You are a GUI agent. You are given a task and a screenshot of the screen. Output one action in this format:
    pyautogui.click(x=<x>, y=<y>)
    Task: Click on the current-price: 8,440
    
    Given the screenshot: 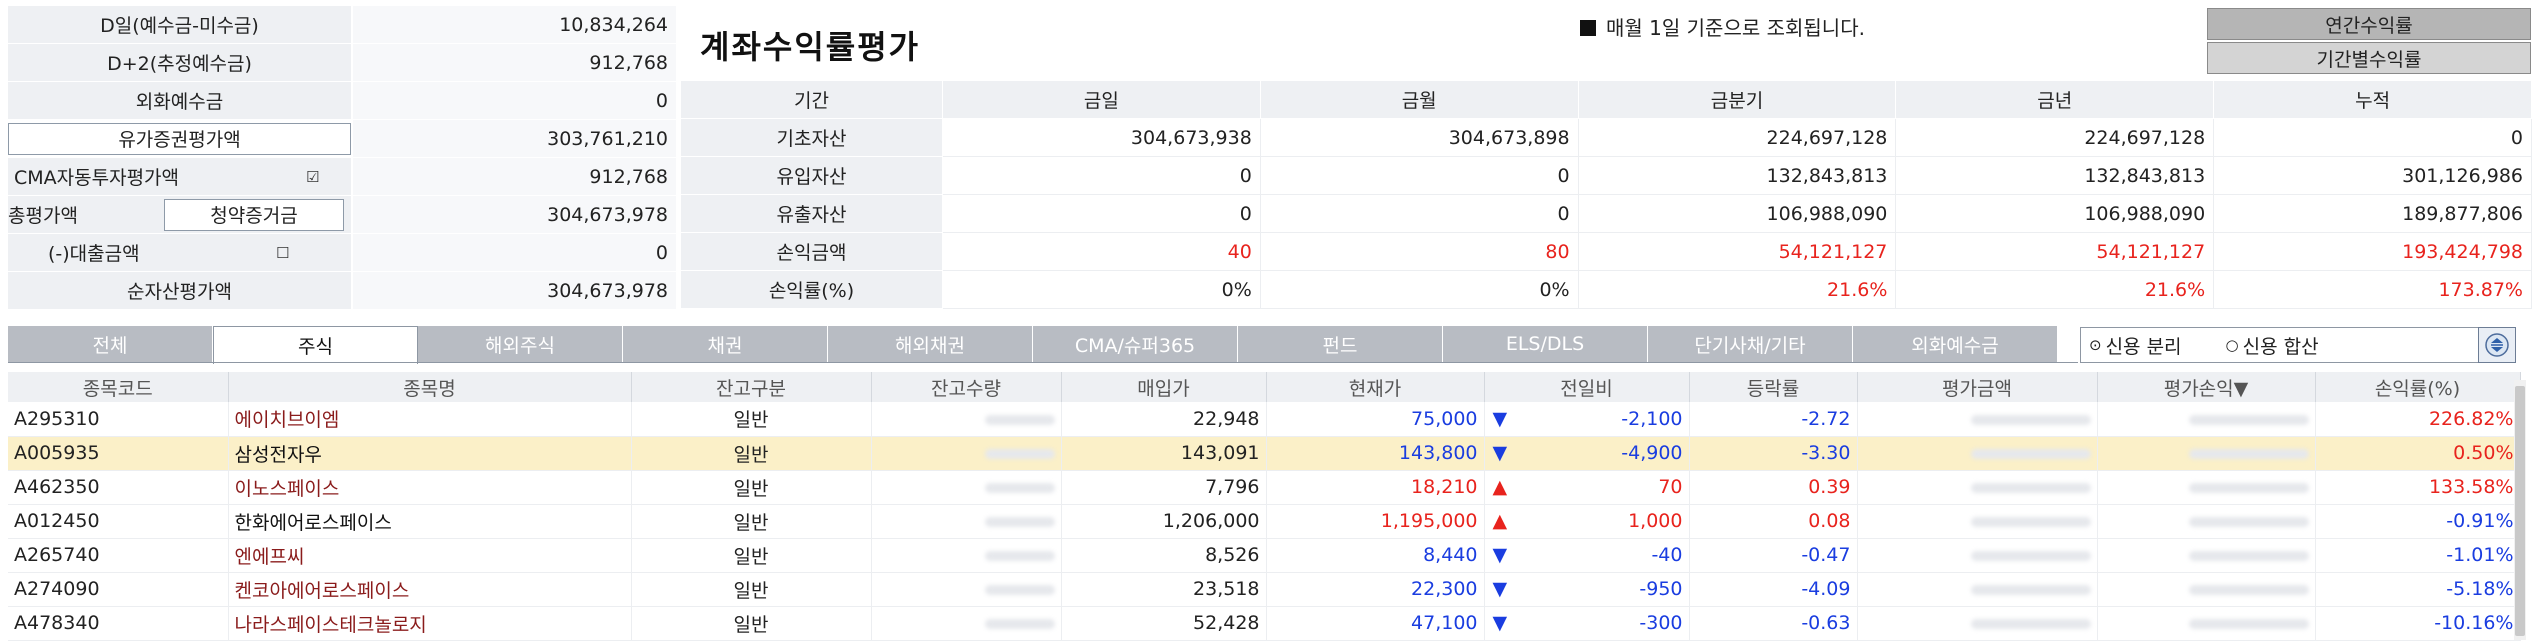 What is the action you would take?
    pyautogui.click(x=1375, y=555)
    